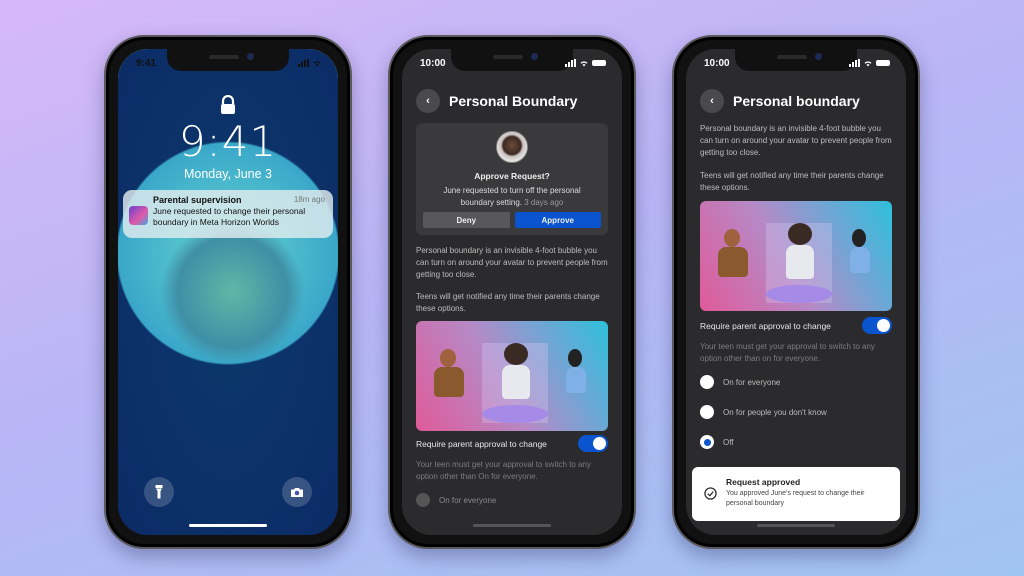 The width and height of the screenshot is (1024, 576). What do you see at coordinates (228, 63) in the screenshot?
I see `status-bar: 9:41` at bounding box center [228, 63].